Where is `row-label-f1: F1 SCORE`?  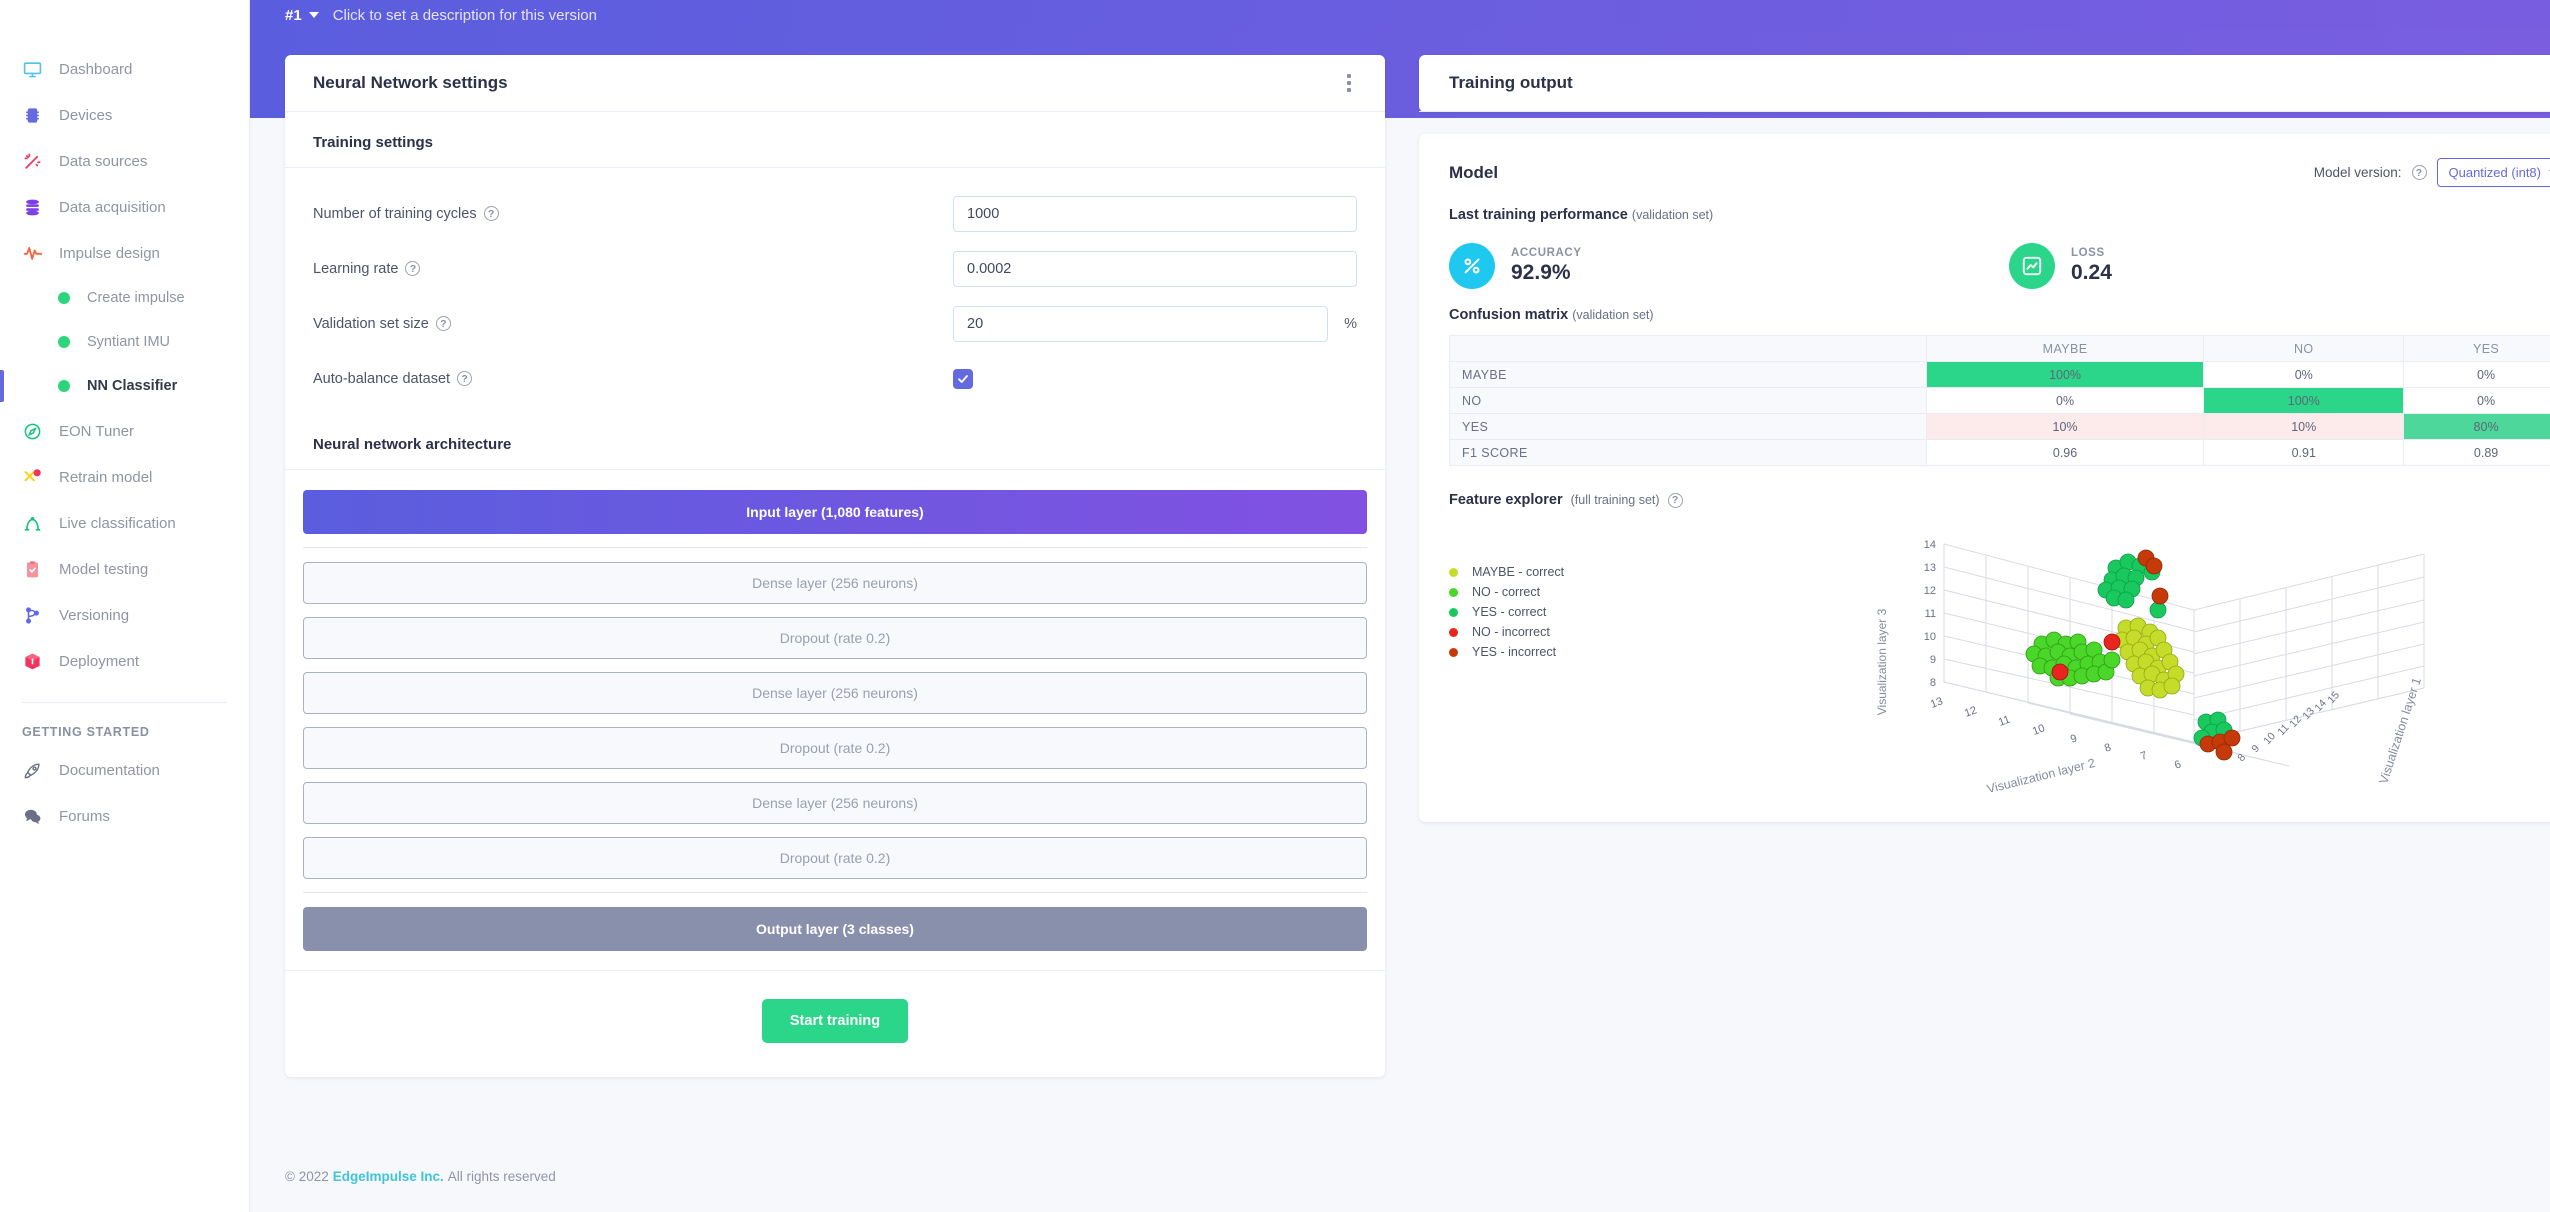
row-label-f1: F1 SCORE is located at coordinates (1688, 452).